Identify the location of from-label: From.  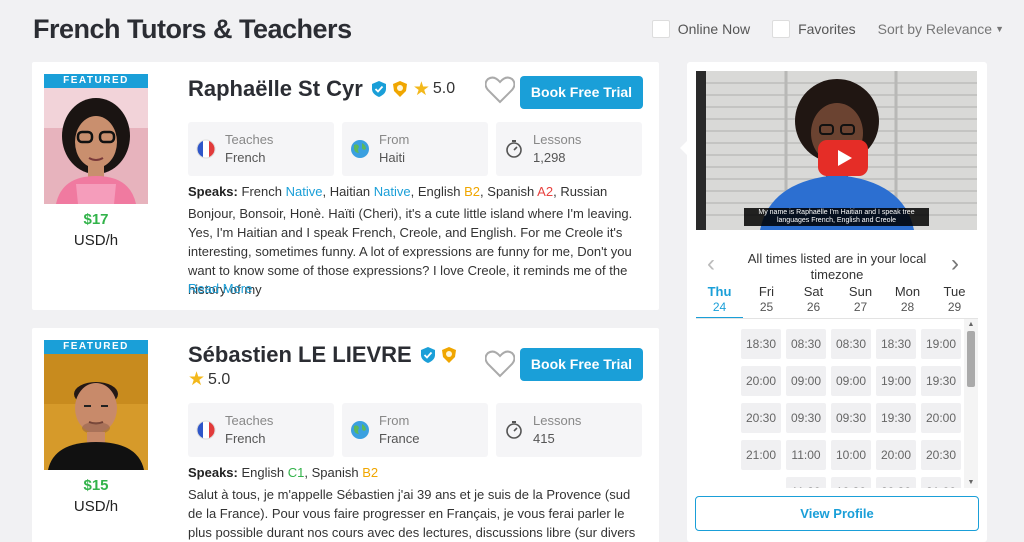
(394, 139).